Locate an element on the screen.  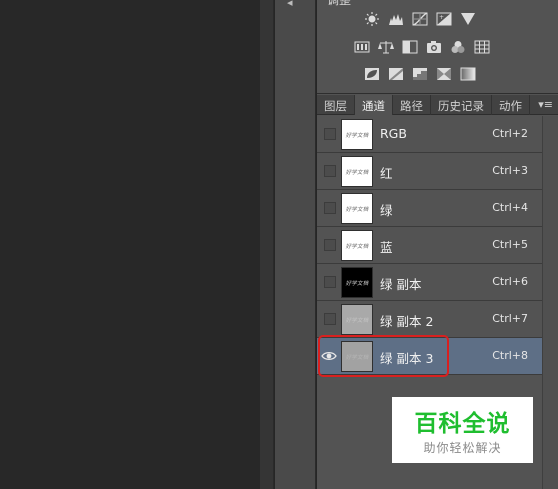
adjustments-title: 调整 is located at coordinates (339, 3).